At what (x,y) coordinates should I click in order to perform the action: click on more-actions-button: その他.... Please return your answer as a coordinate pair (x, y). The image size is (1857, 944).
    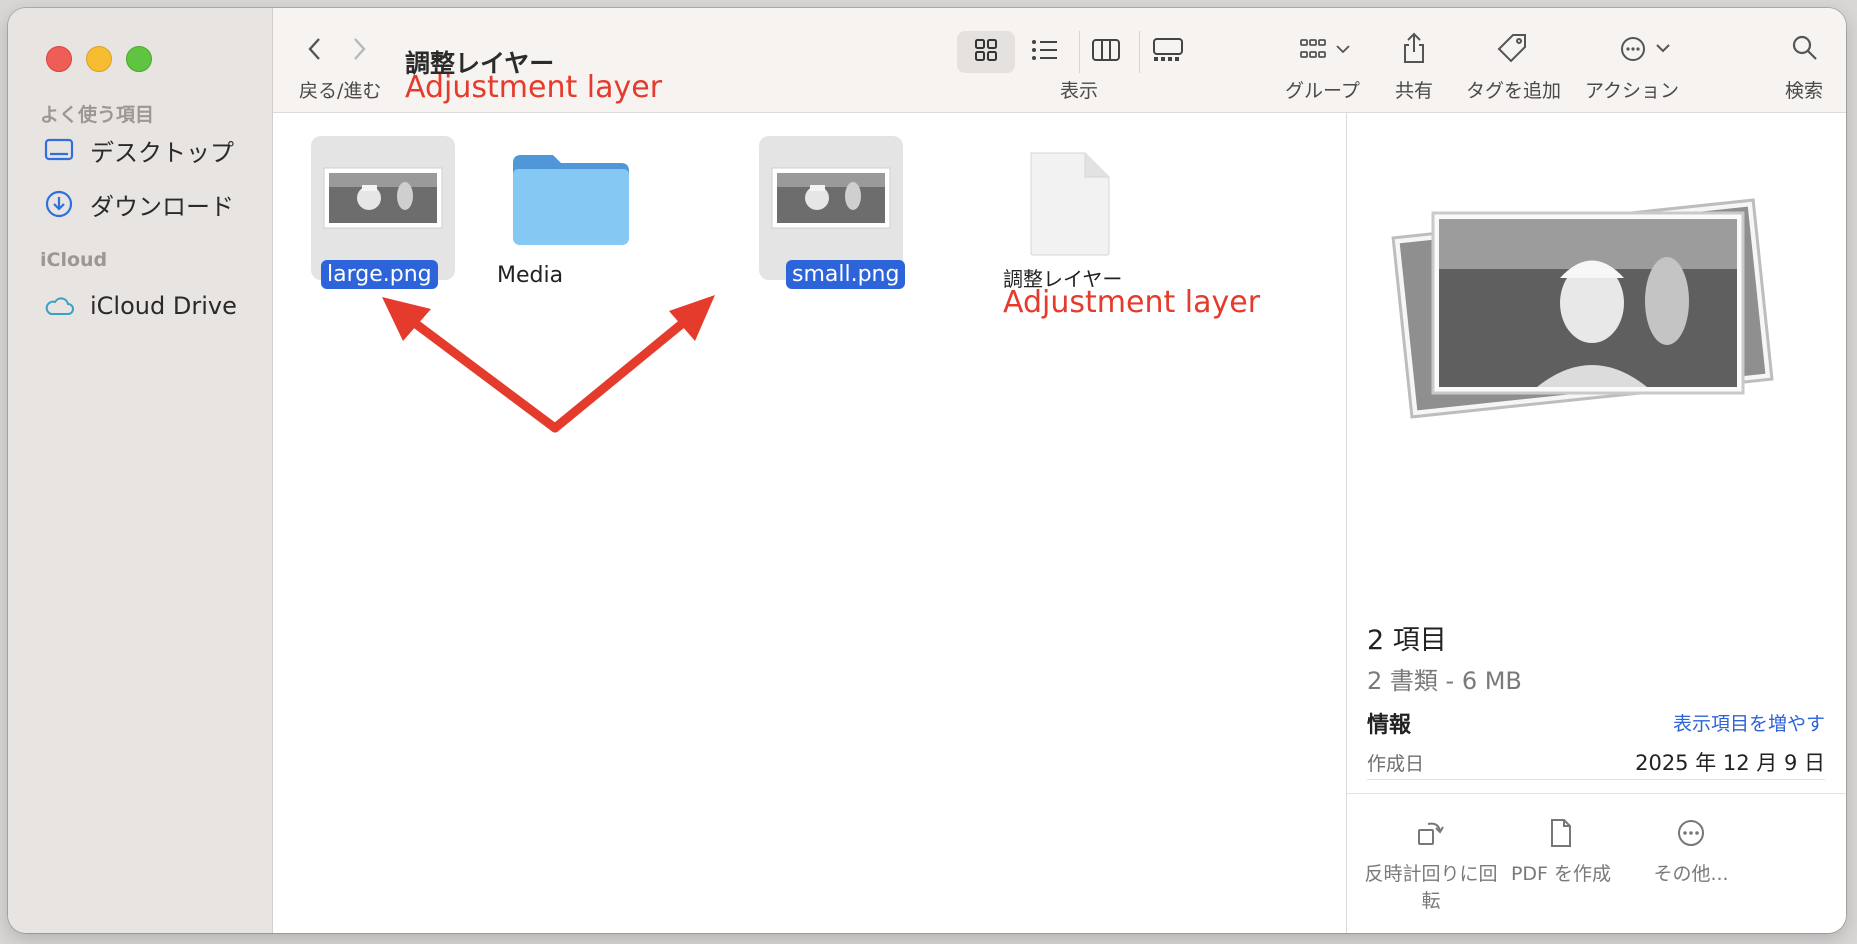
    Looking at the image, I should click on (1691, 849).